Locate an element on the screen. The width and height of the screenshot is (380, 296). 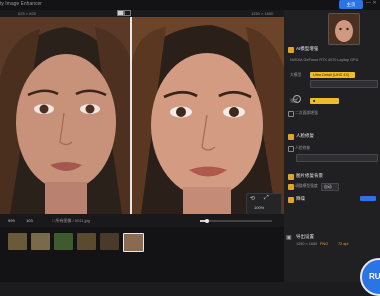
model-subselect is located at coordinates (344, 84).